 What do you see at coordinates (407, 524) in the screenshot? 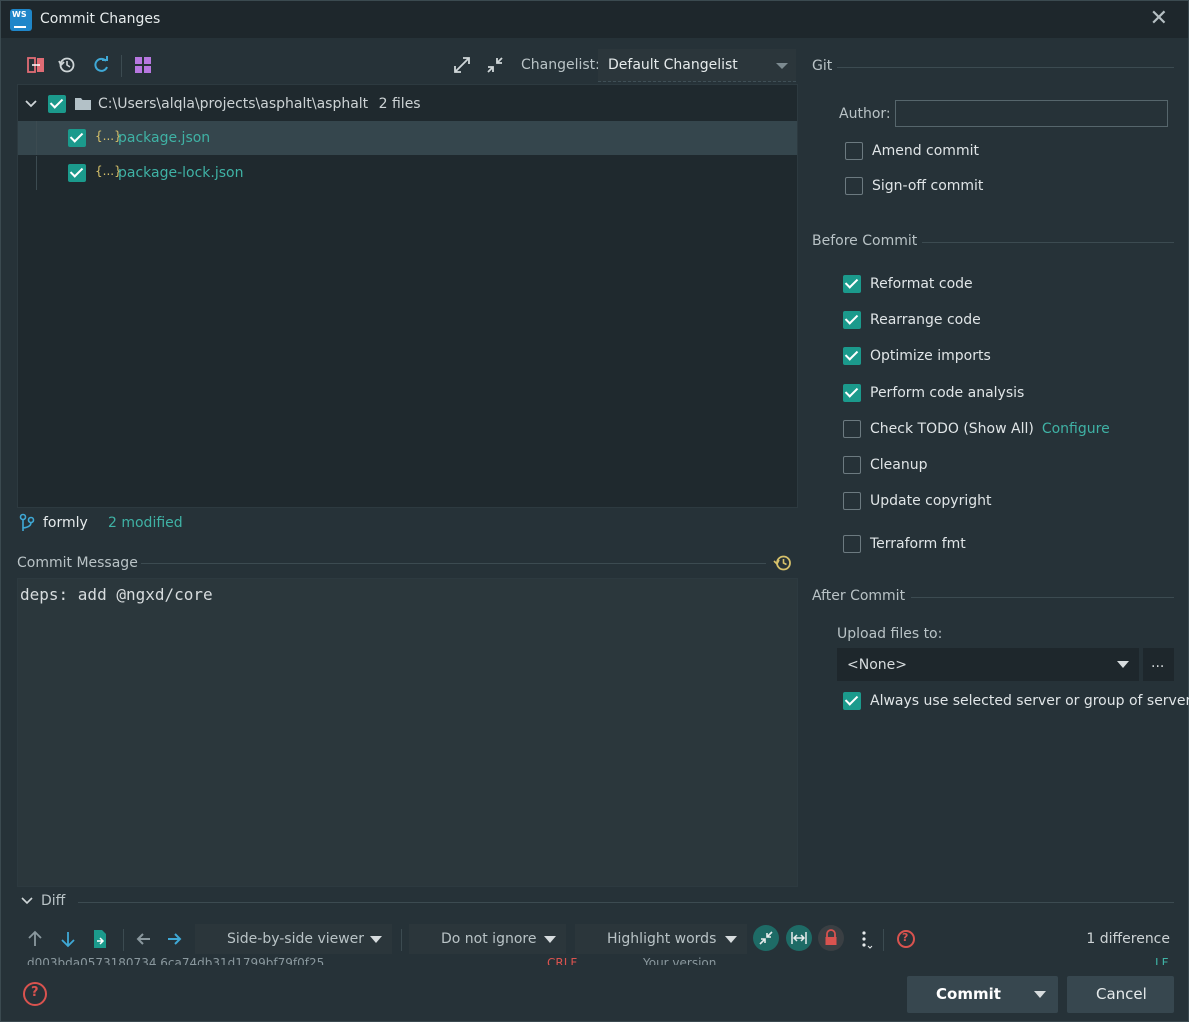
I see `branch-status: formly 2 modified` at bounding box center [407, 524].